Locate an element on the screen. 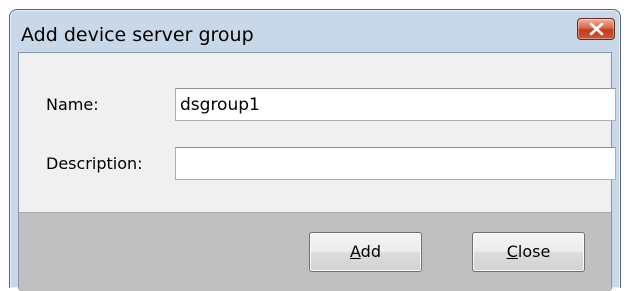  add-button: Add is located at coordinates (365, 252).